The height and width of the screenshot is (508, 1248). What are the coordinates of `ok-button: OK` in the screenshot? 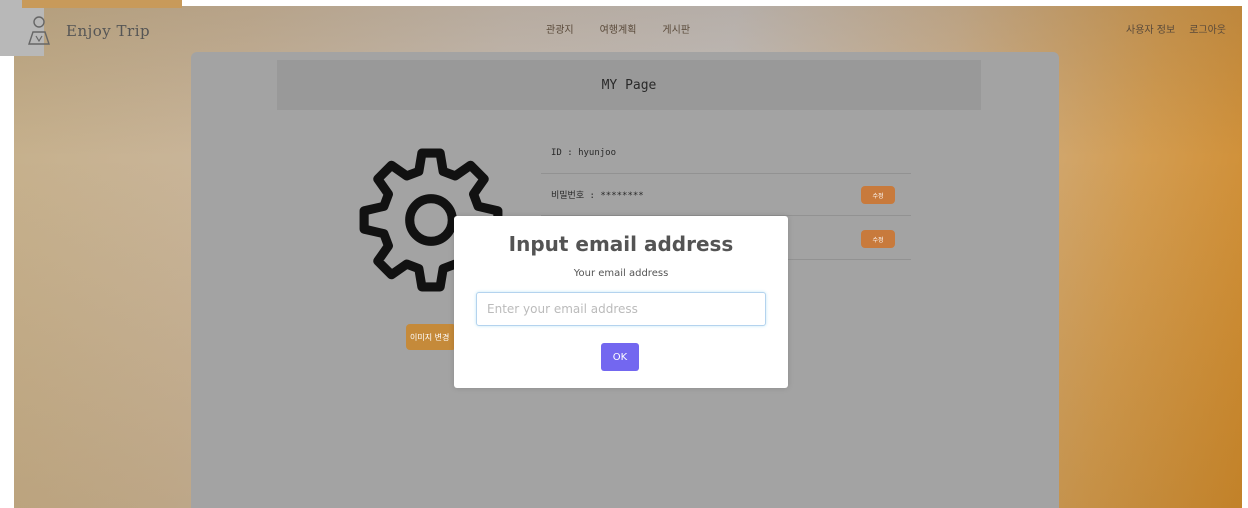 It's located at (620, 357).